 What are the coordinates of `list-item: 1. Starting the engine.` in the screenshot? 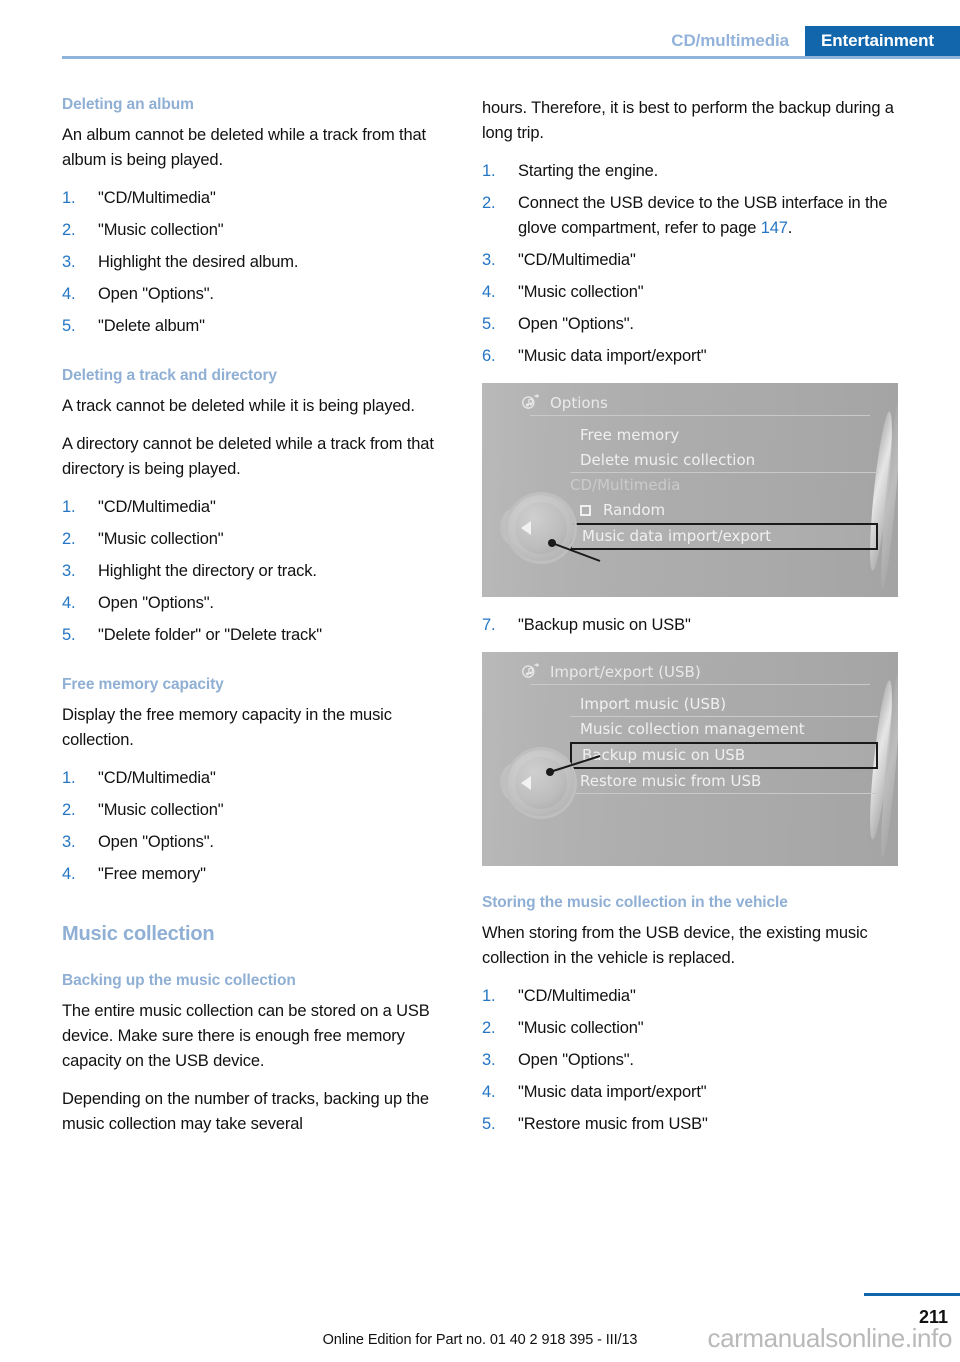 It's located at (690, 171).